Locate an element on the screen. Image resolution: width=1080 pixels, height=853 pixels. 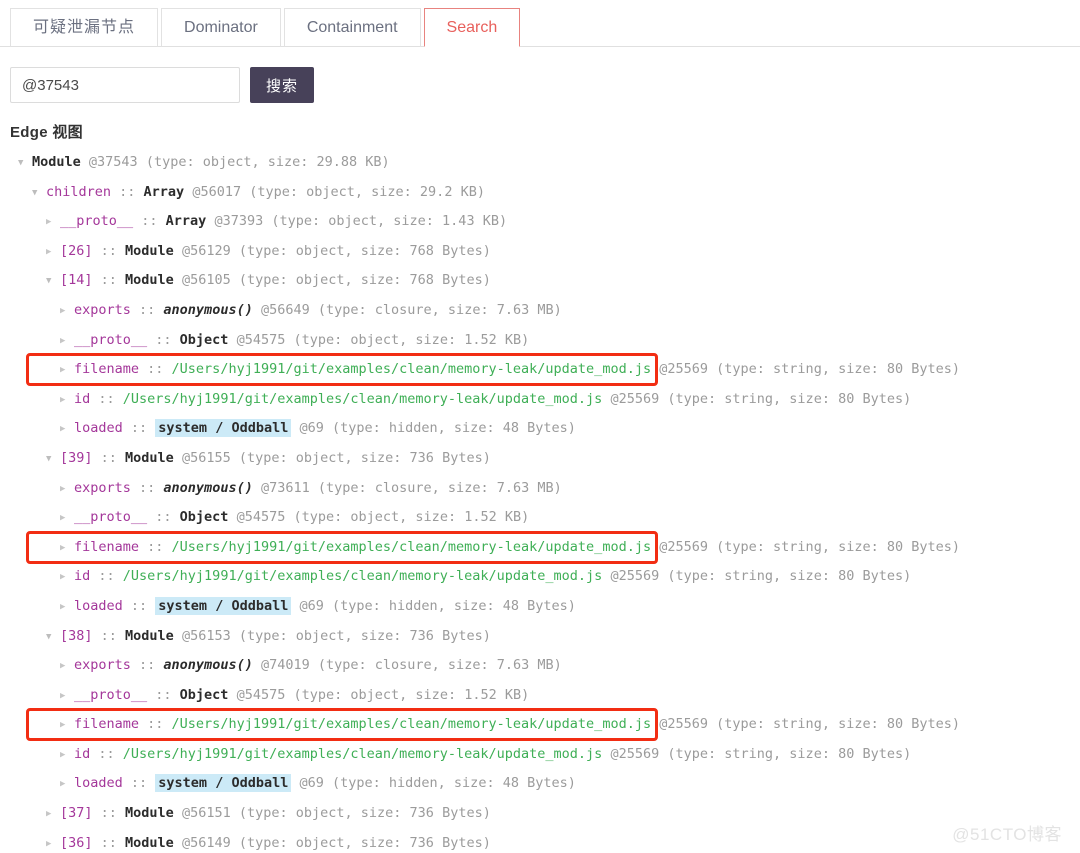
tree-row-key: exports is located at coordinates (102, 665).